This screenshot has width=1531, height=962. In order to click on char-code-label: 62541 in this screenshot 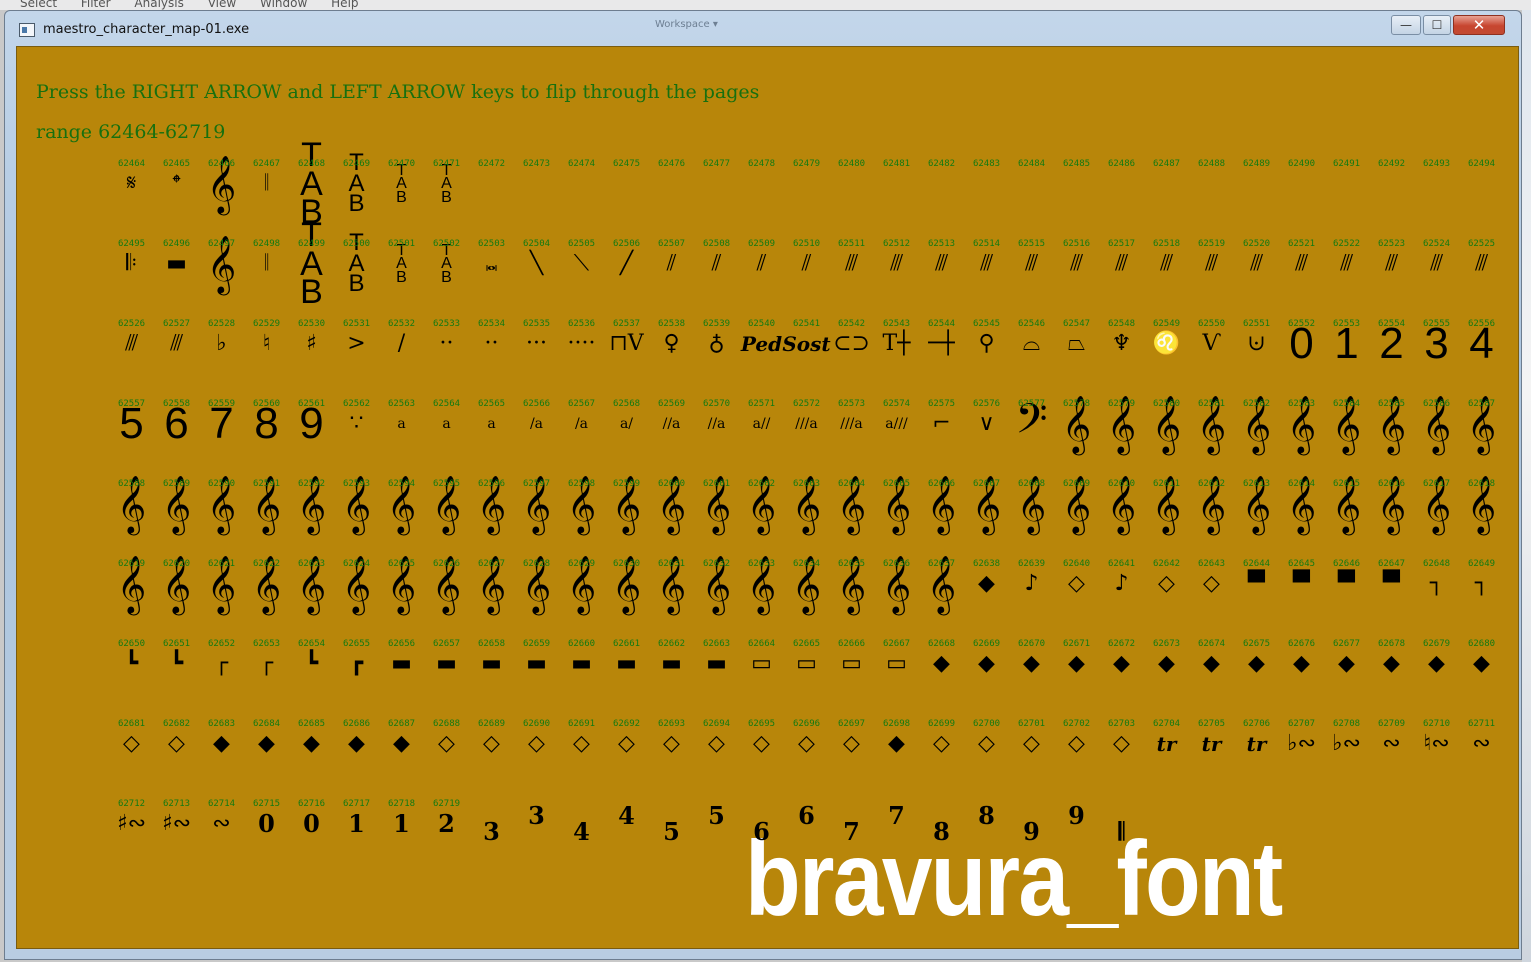, I will do `click(806, 324)`.